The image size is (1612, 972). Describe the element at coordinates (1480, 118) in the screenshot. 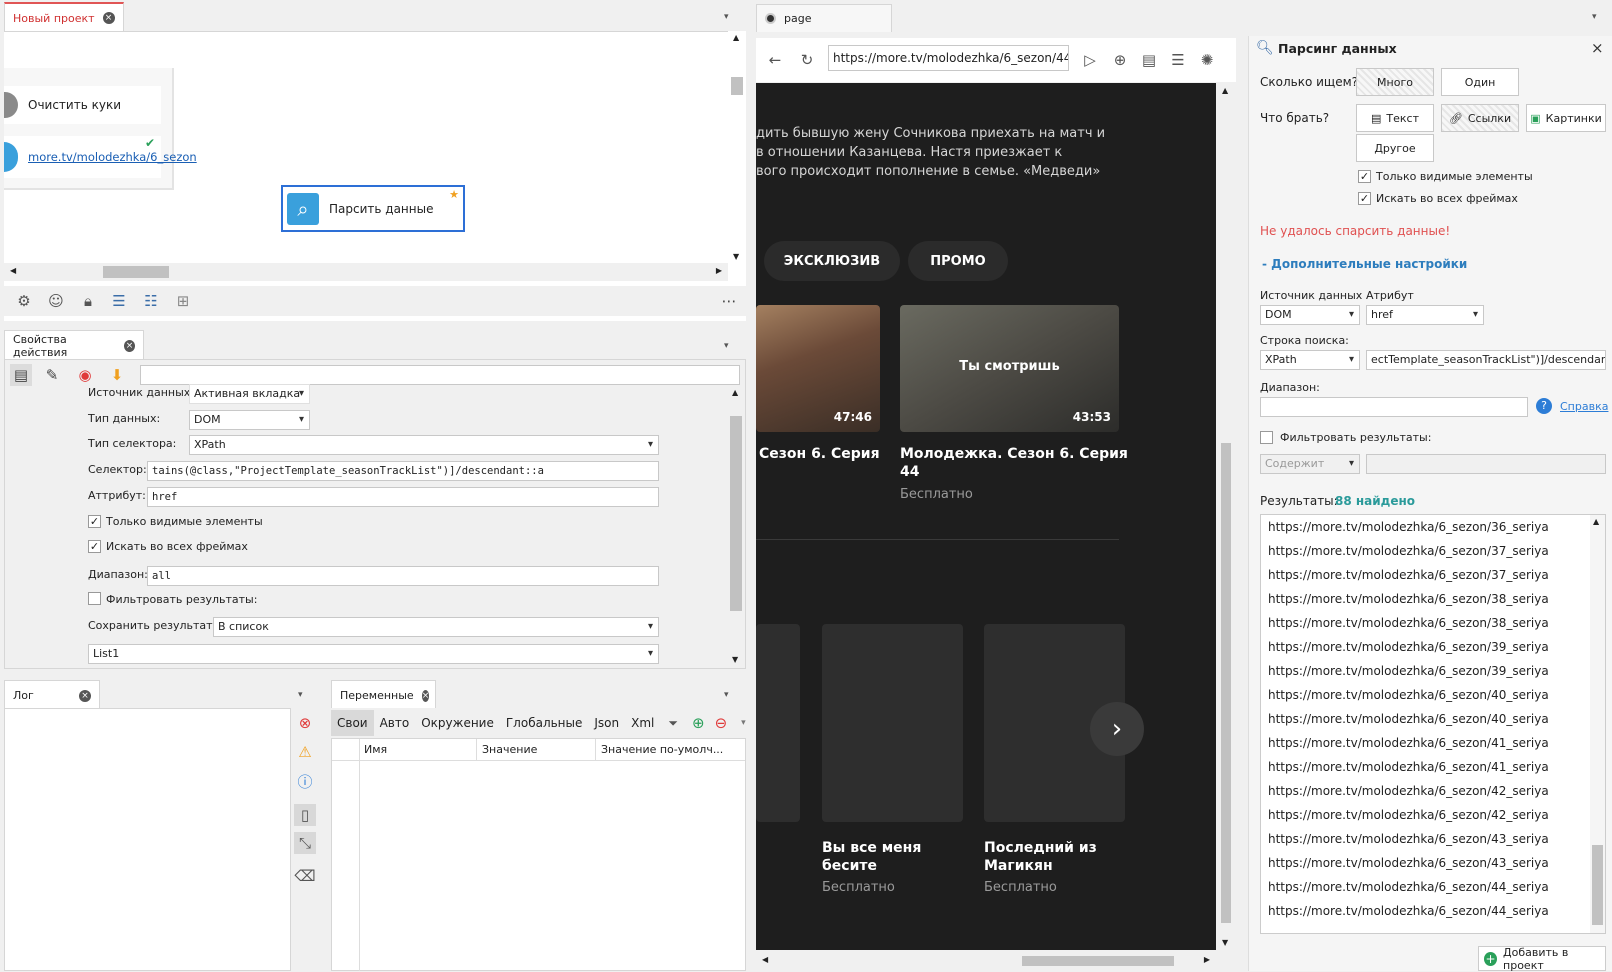

I see `links-button: 🔗︎ Ссылки` at that location.